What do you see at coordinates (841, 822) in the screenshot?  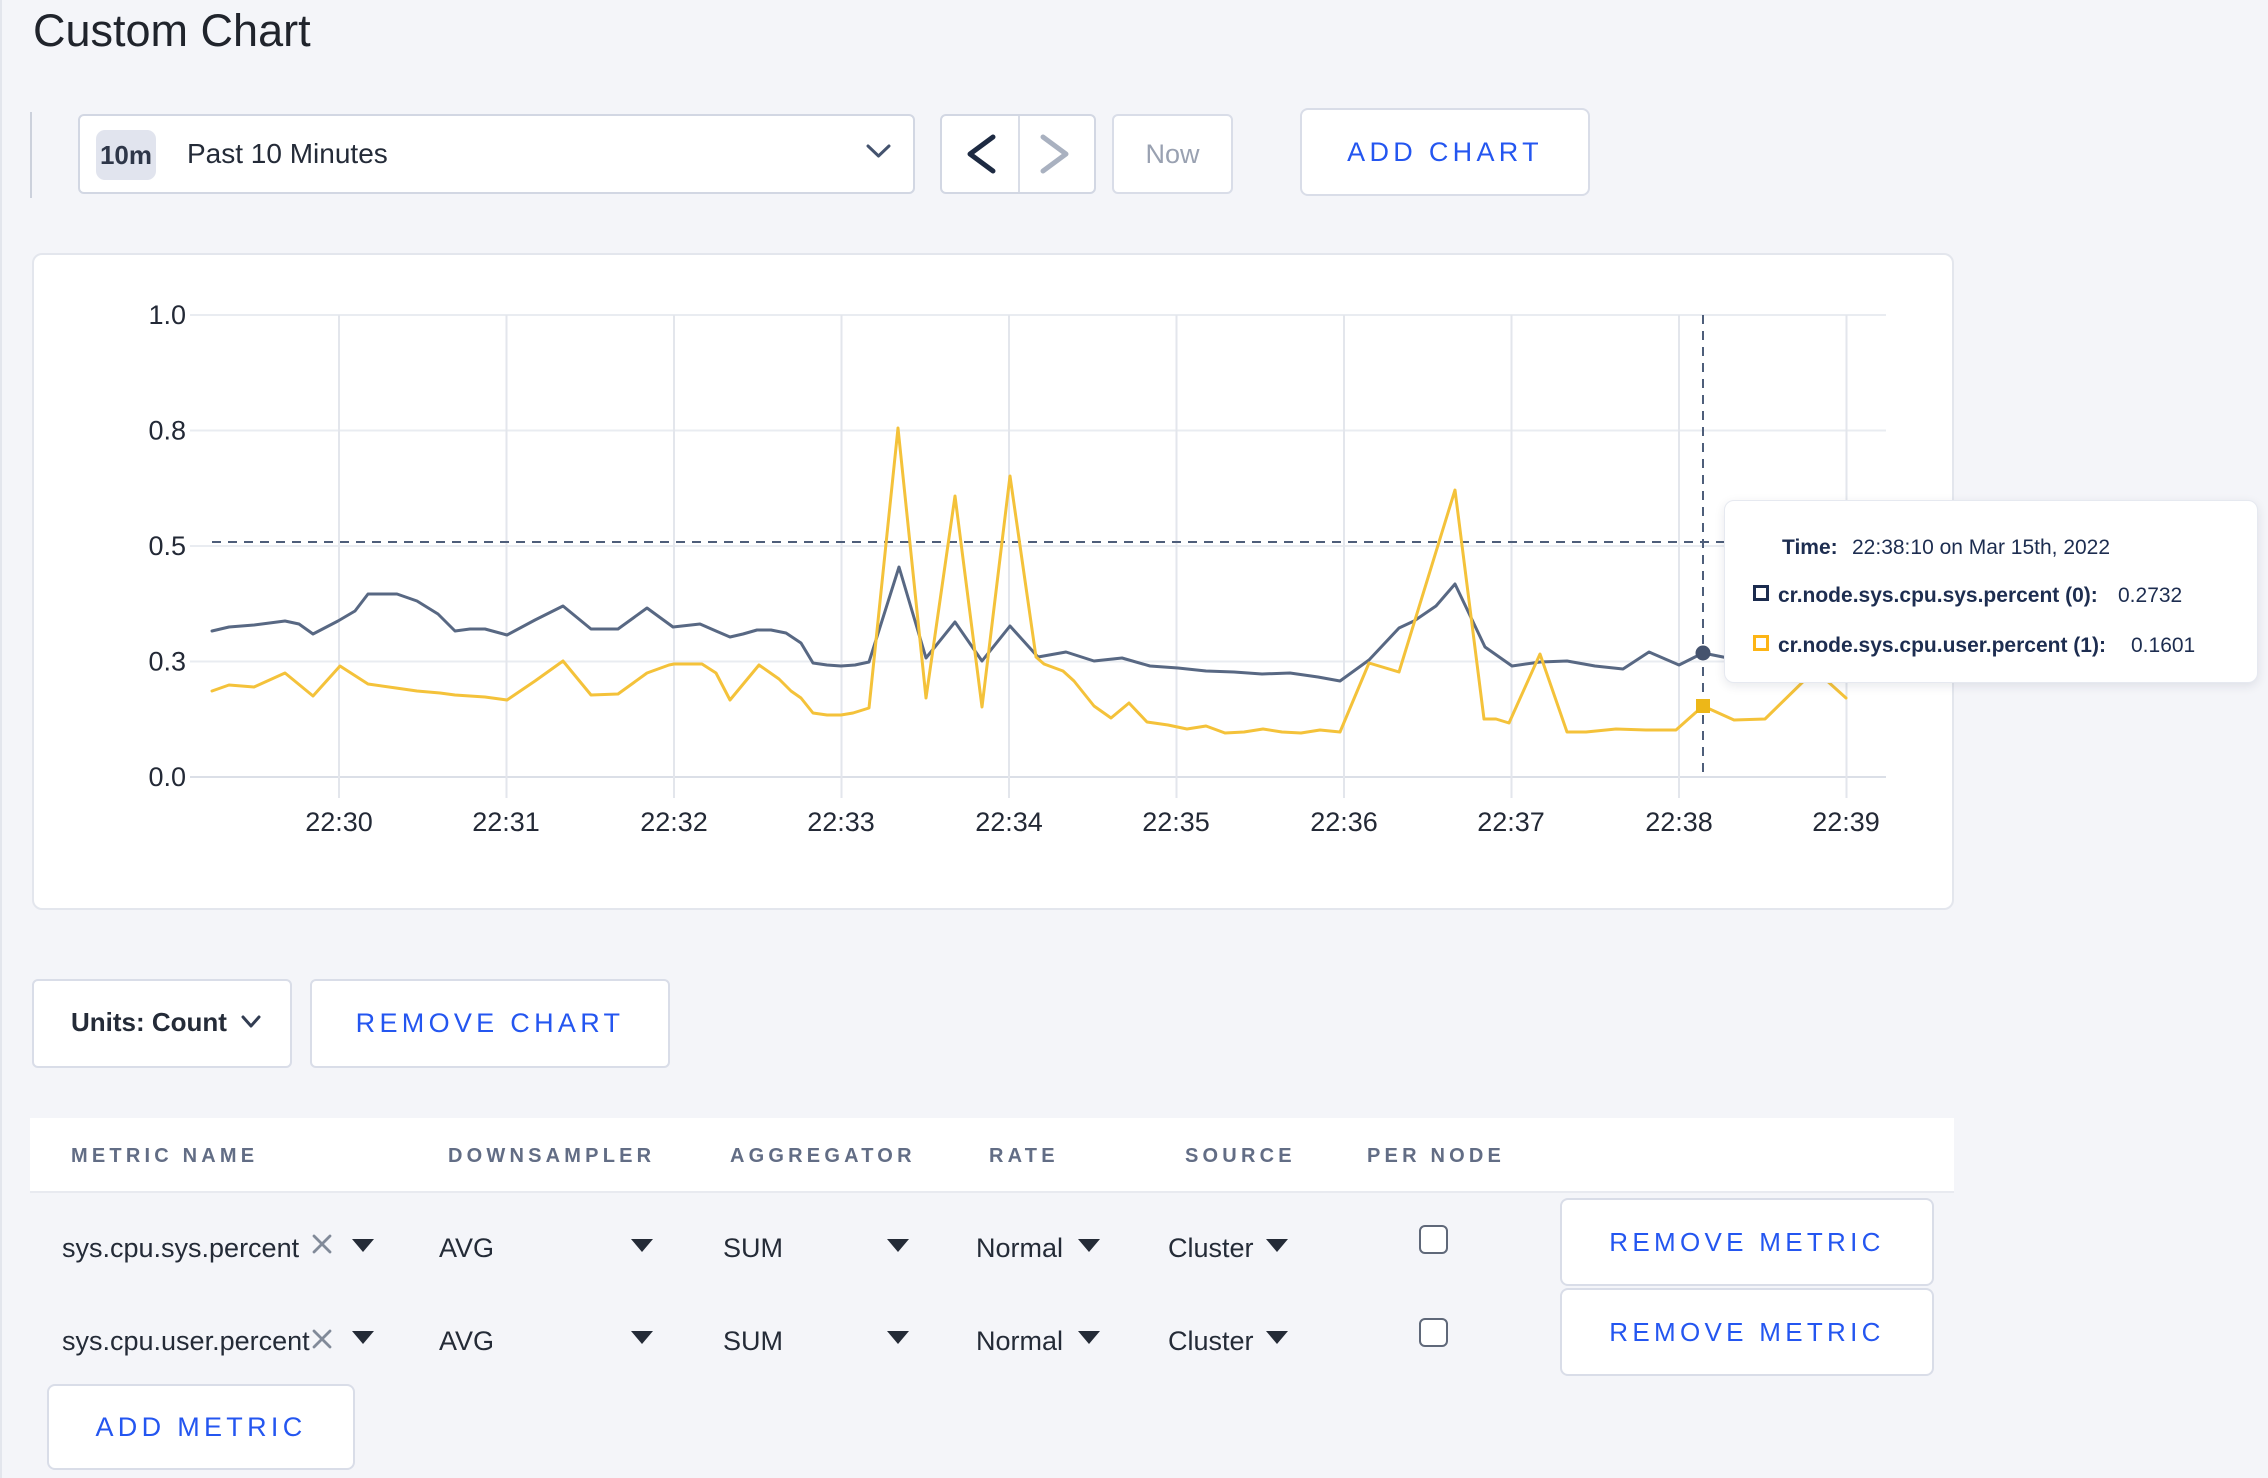 I see `svg-text: 22:33` at bounding box center [841, 822].